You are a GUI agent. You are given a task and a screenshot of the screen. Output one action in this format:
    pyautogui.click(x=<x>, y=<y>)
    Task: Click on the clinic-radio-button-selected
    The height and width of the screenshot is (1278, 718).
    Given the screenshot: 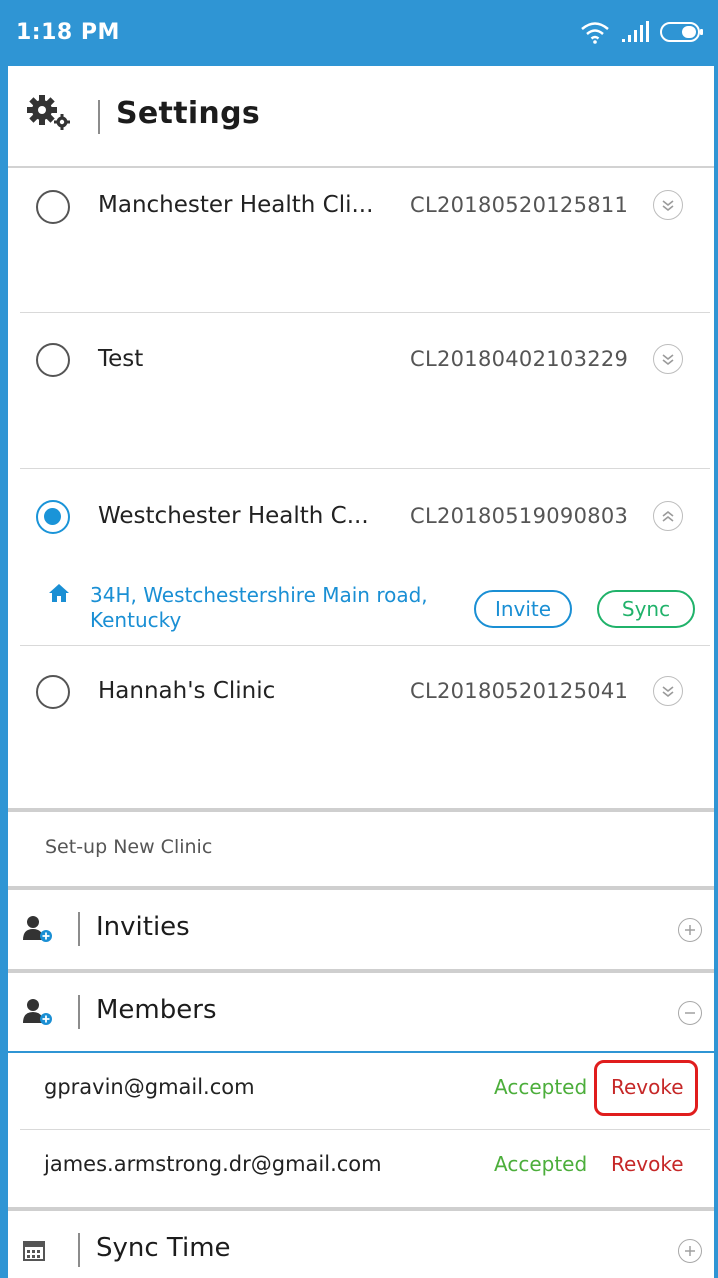 What is the action you would take?
    pyautogui.click(x=53, y=517)
    